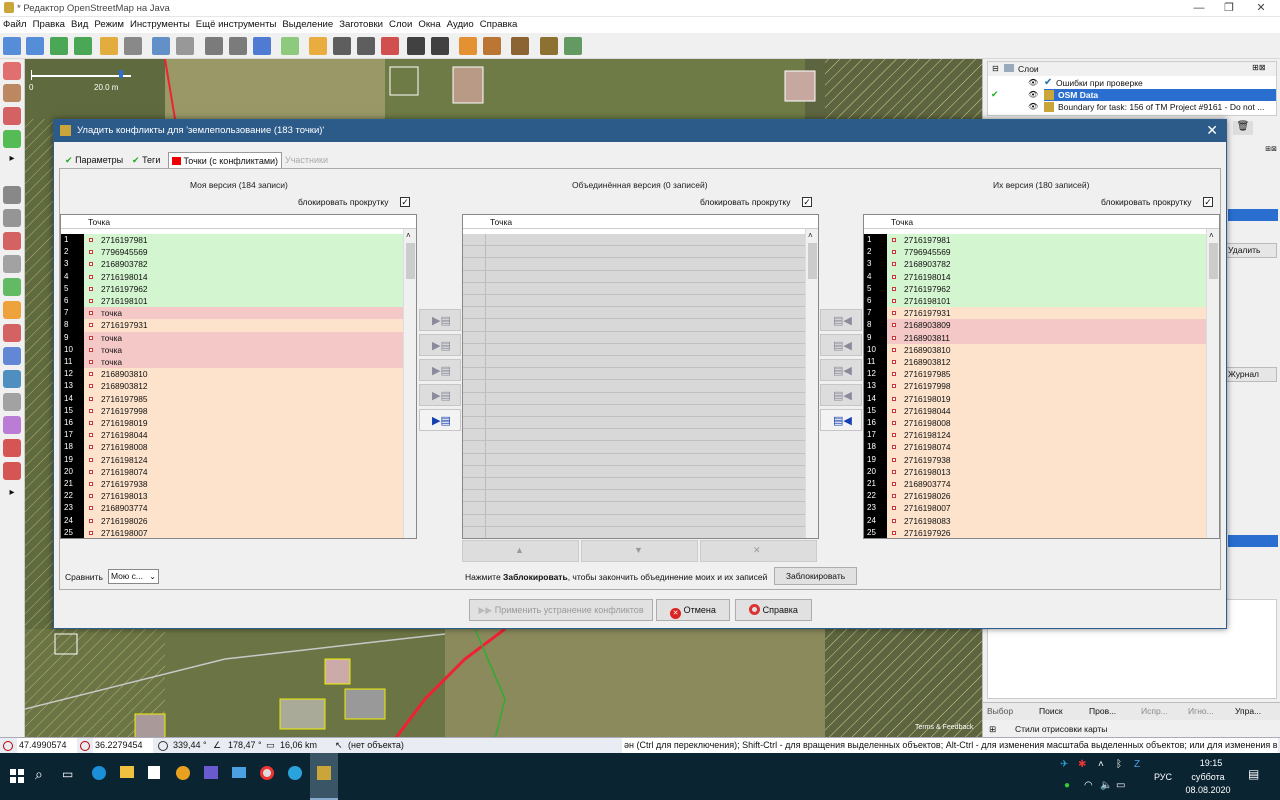  Describe the element at coordinates (1035, 435) in the screenshot. I see `table-row: 17 2716198124` at that location.